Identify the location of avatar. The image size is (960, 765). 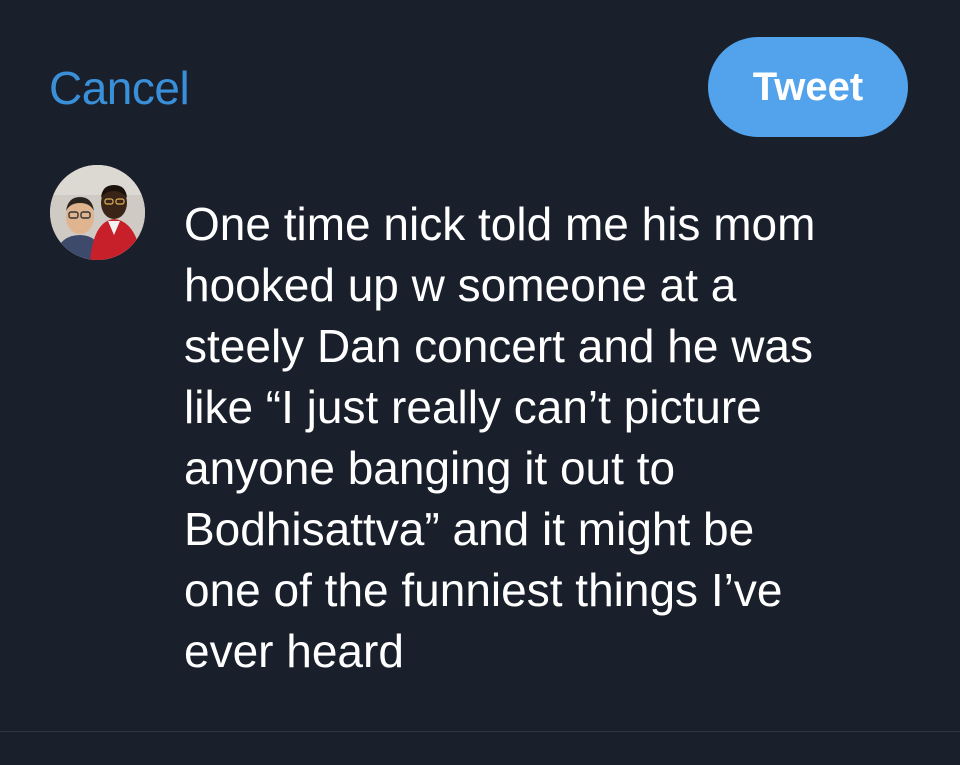
(97, 212).